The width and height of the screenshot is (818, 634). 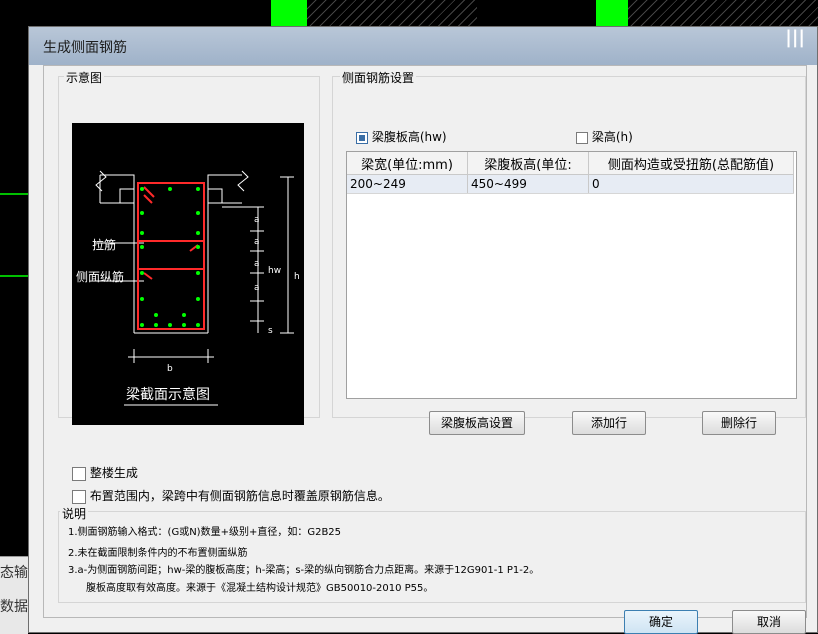 What do you see at coordinates (84, 77) in the screenshot?
I see `diagram-group-label: 示意图` at bounding box center [84, 77].